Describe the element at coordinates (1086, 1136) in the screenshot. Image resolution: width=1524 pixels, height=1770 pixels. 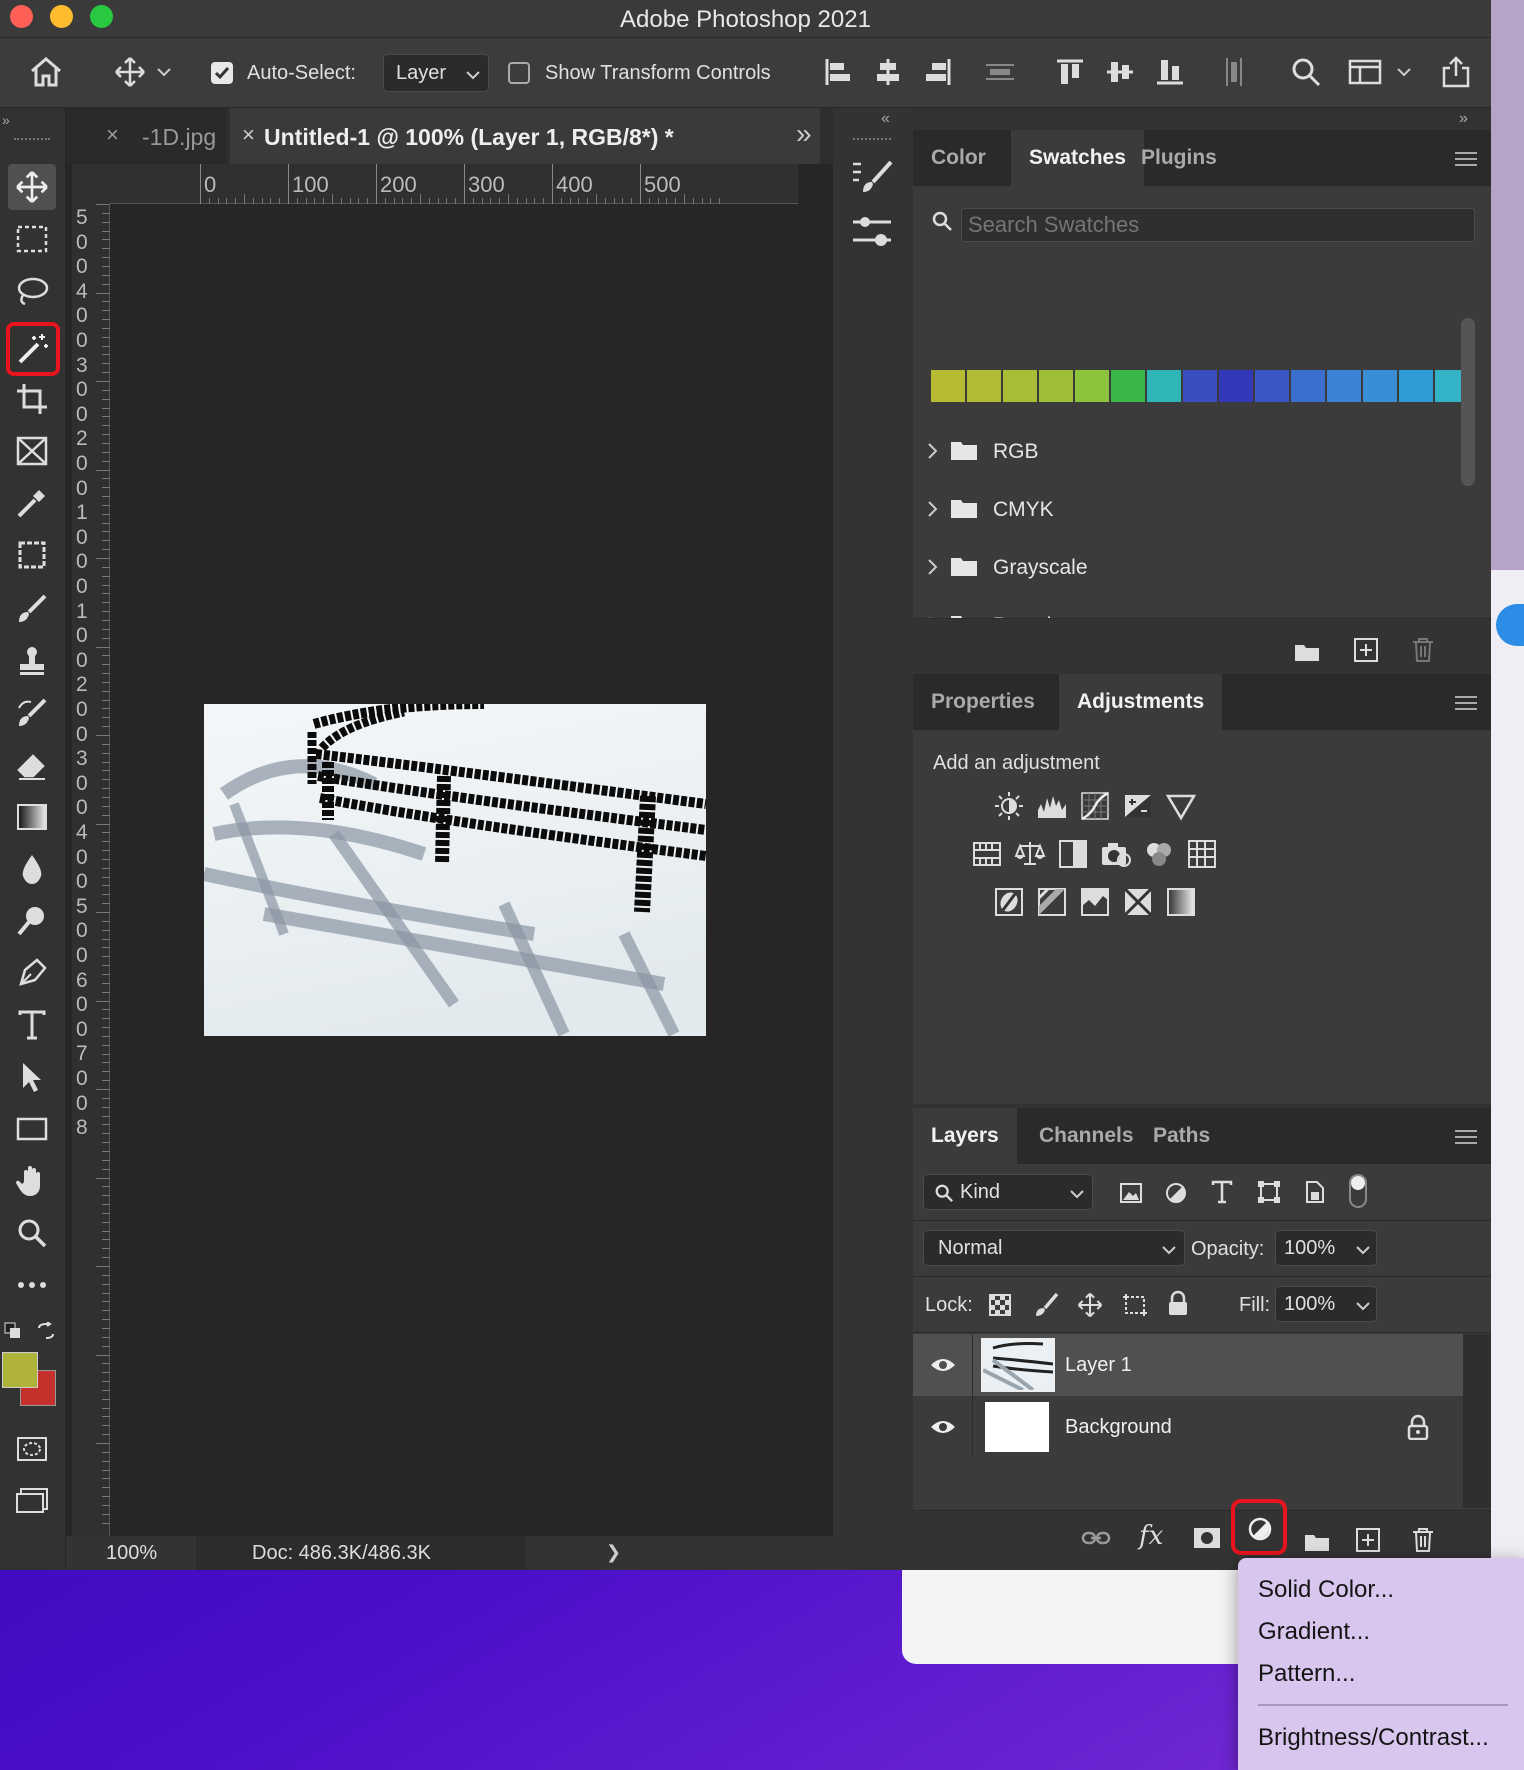
I see `tab-channels: Channels` at that location.